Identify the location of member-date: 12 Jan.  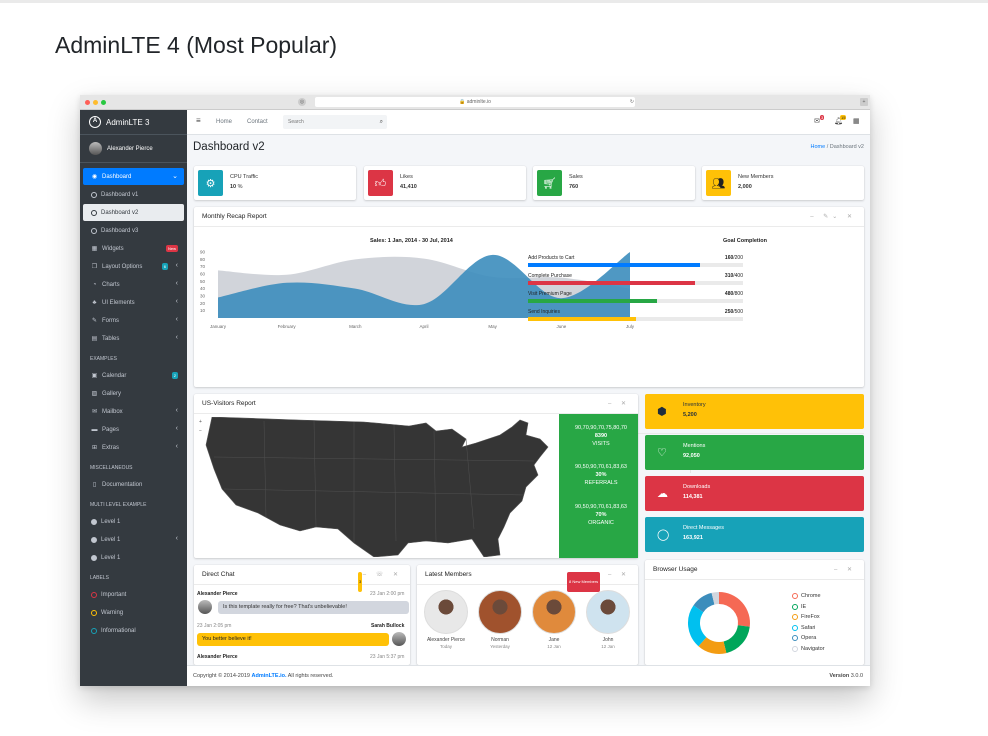
(608, 646).